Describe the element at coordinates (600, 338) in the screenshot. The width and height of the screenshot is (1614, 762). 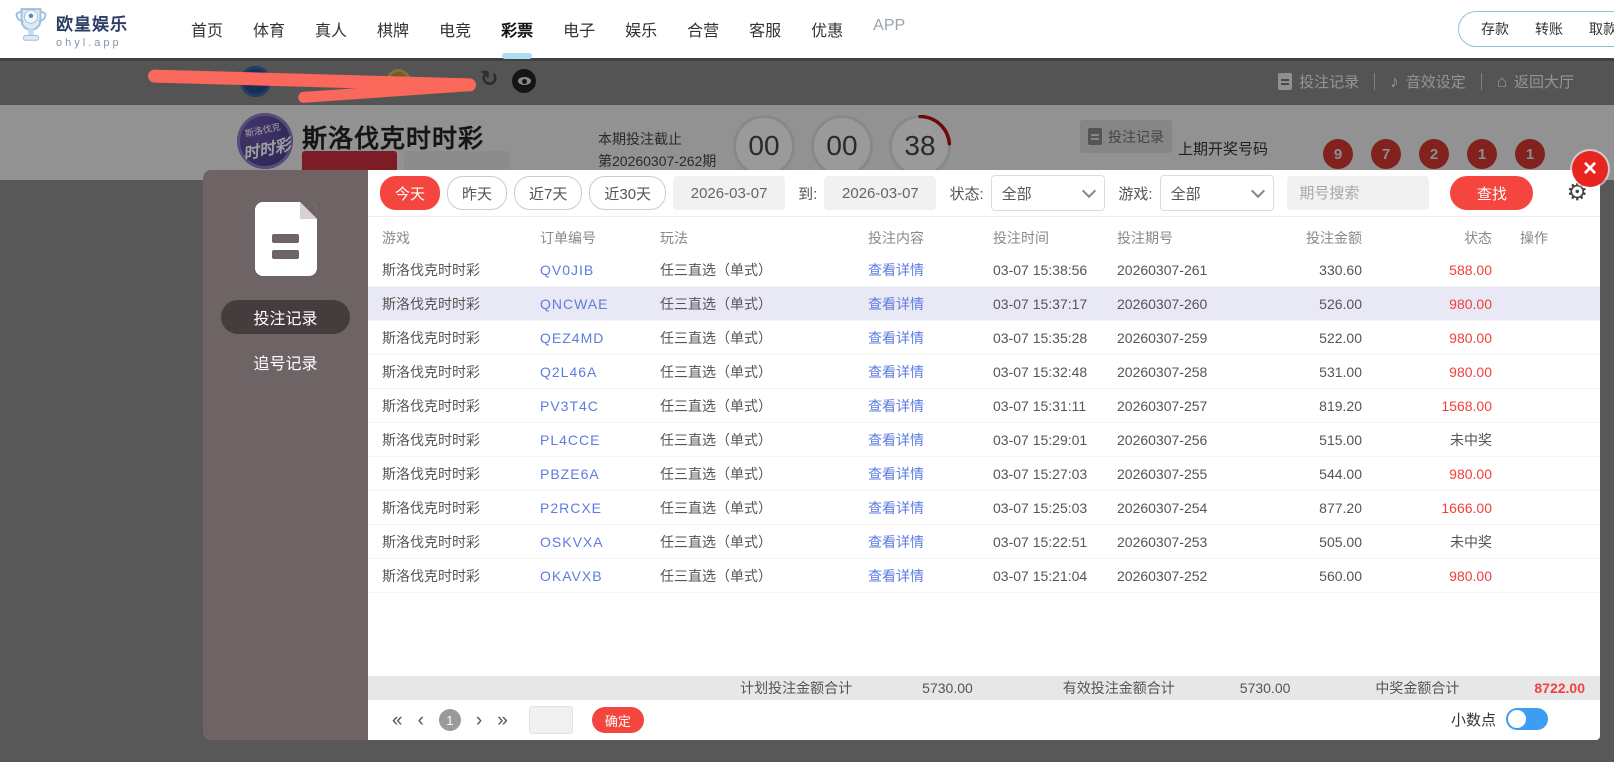
I see `cell-order-number: QEZ4MD` at that location.